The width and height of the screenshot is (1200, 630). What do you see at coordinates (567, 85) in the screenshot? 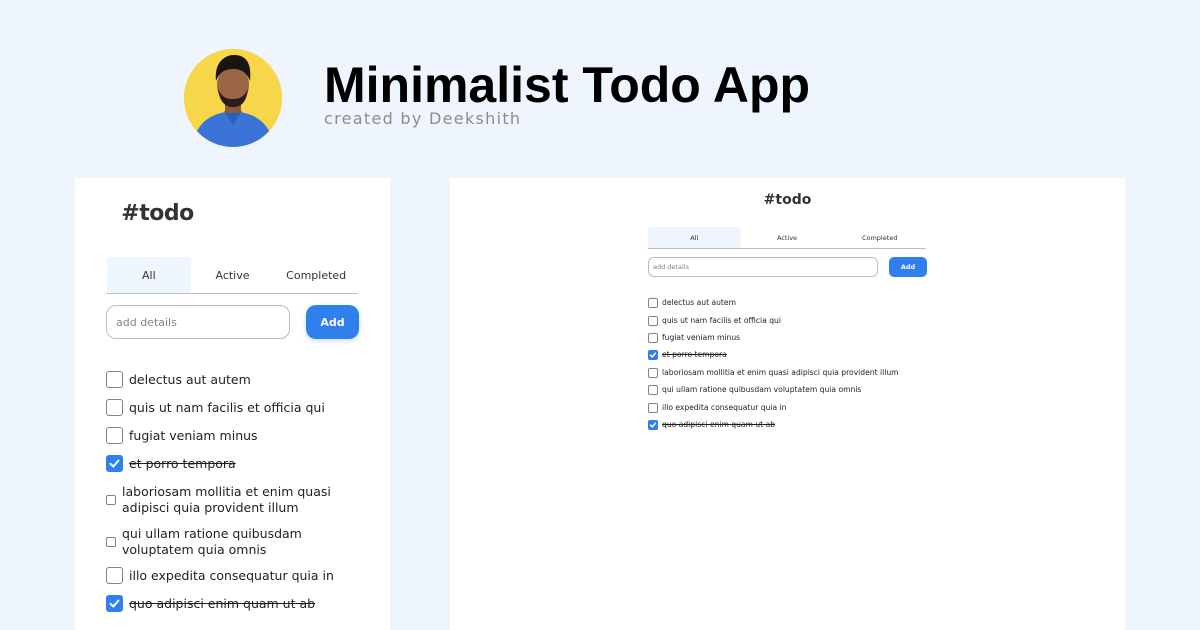
I see `page-title: Minimalist Todo App` at bounding box center [567, 85].